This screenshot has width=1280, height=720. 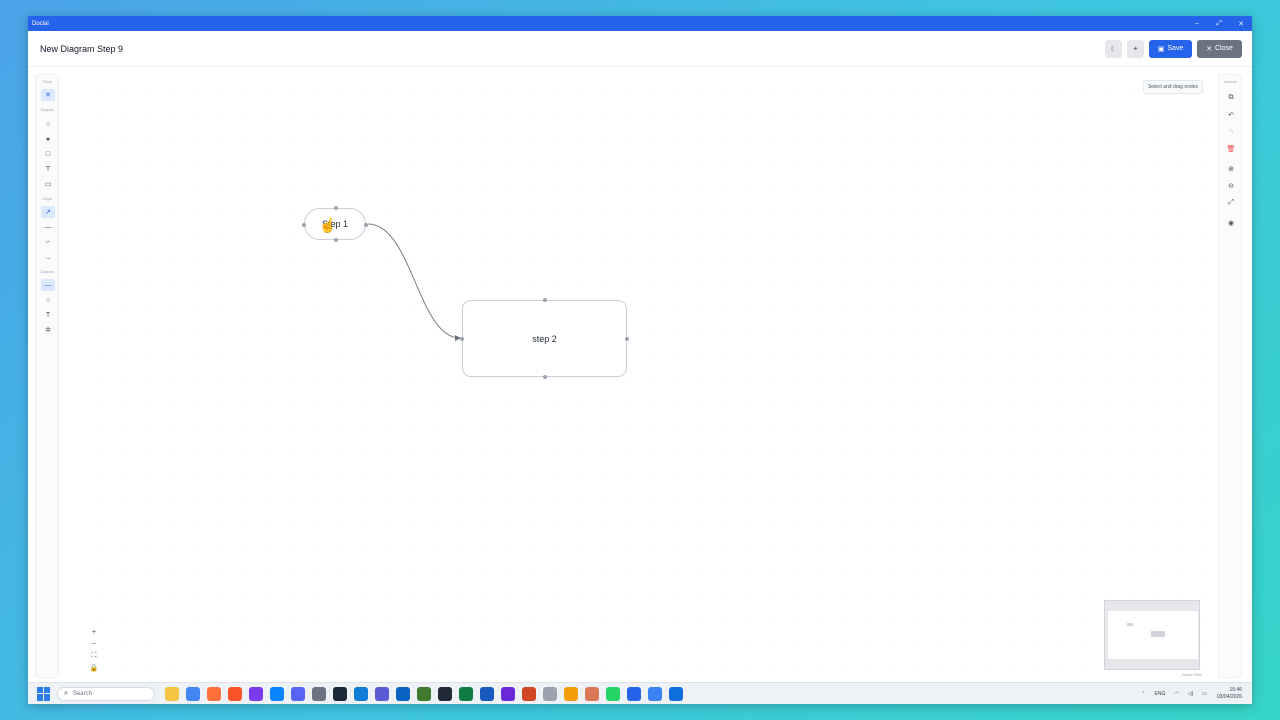 I want to click on minecraft-icon, so click(x=424, y=693).